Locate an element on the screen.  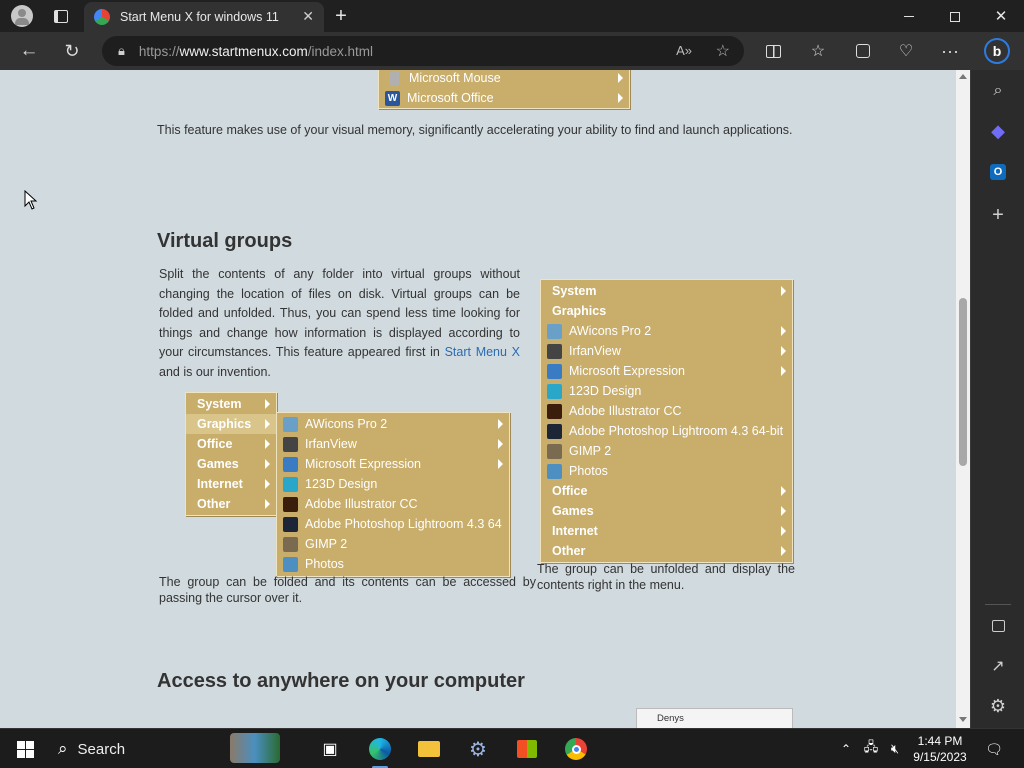
word-icon: W is located at coordinates (392, 98).